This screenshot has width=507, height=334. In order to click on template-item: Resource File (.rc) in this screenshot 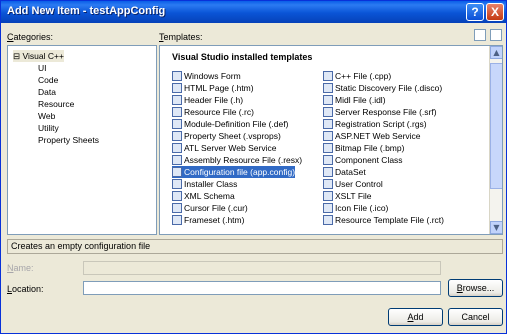, I will do `click(213, 112)`.